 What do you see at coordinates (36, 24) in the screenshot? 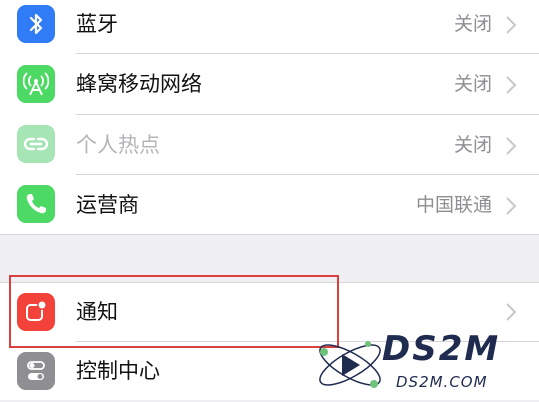
I see `bluetooth-icon` at bounding box center [36, 24].